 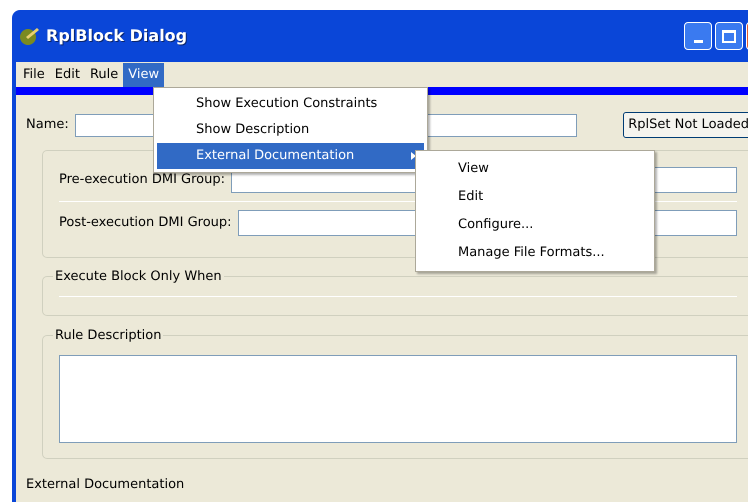 What do you see at coordinates (117, 36) in the screenshot?
I see `window-title: RplBlock Dialog` at bounding box center [117, 36].